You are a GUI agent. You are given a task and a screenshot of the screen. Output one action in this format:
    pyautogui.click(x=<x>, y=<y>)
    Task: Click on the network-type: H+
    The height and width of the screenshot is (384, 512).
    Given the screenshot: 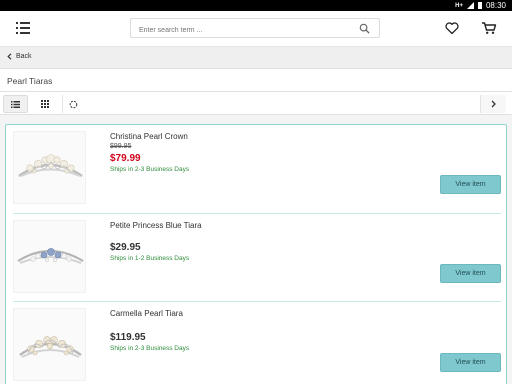 What is the action you would take?
    pyautogui.click(x=459, y=5)
    